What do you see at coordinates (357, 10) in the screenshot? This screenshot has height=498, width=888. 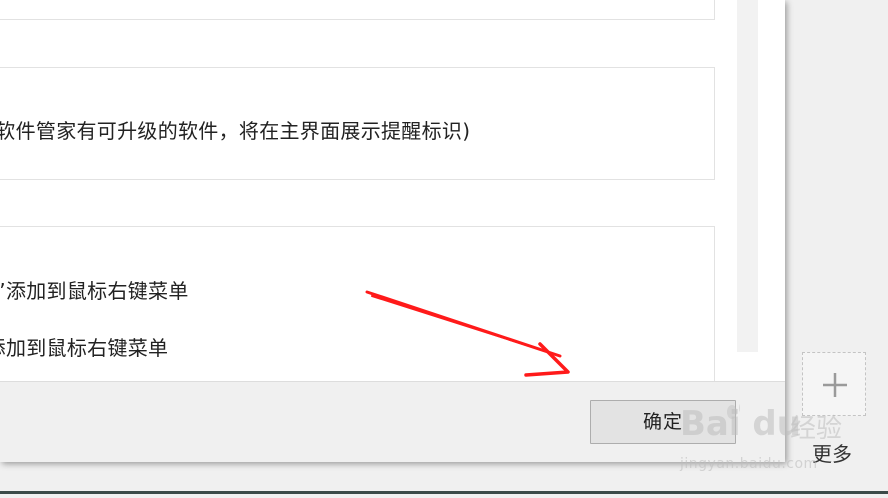 I see `settings-section-top` at bounding box center [357, 10].